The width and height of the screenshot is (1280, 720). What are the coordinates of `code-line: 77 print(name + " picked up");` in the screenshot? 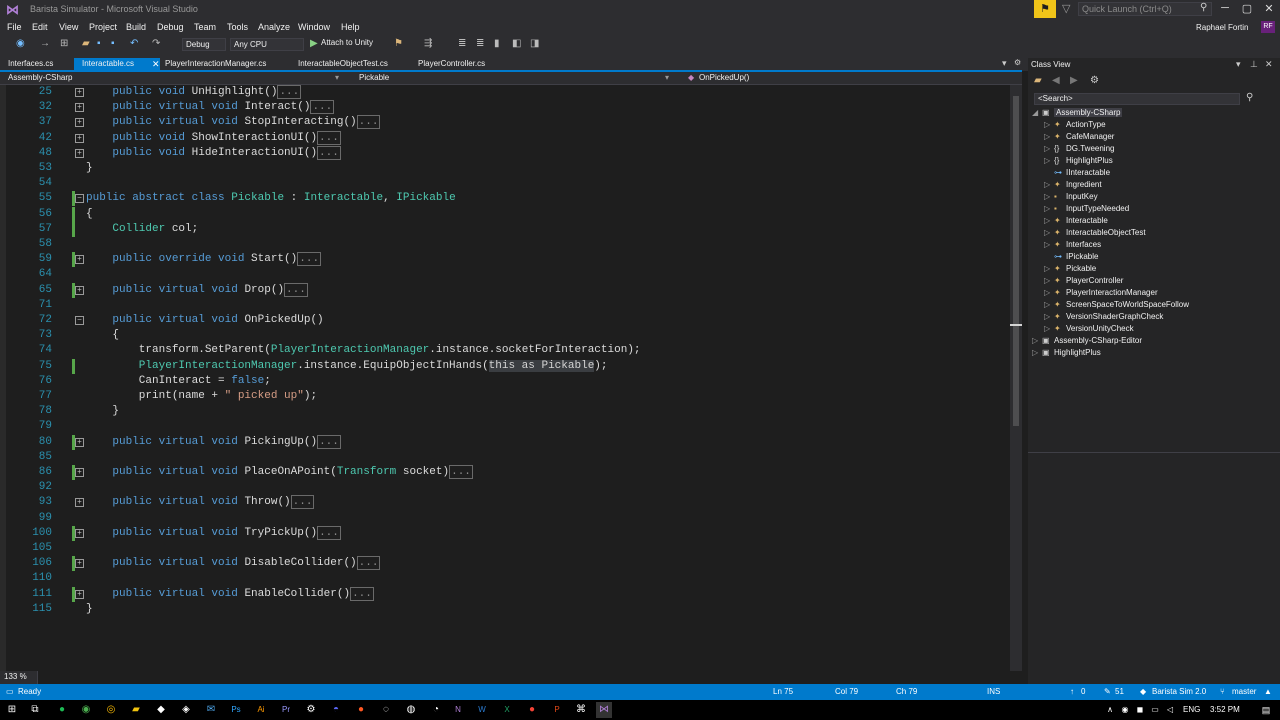 It's located at (505, 396).